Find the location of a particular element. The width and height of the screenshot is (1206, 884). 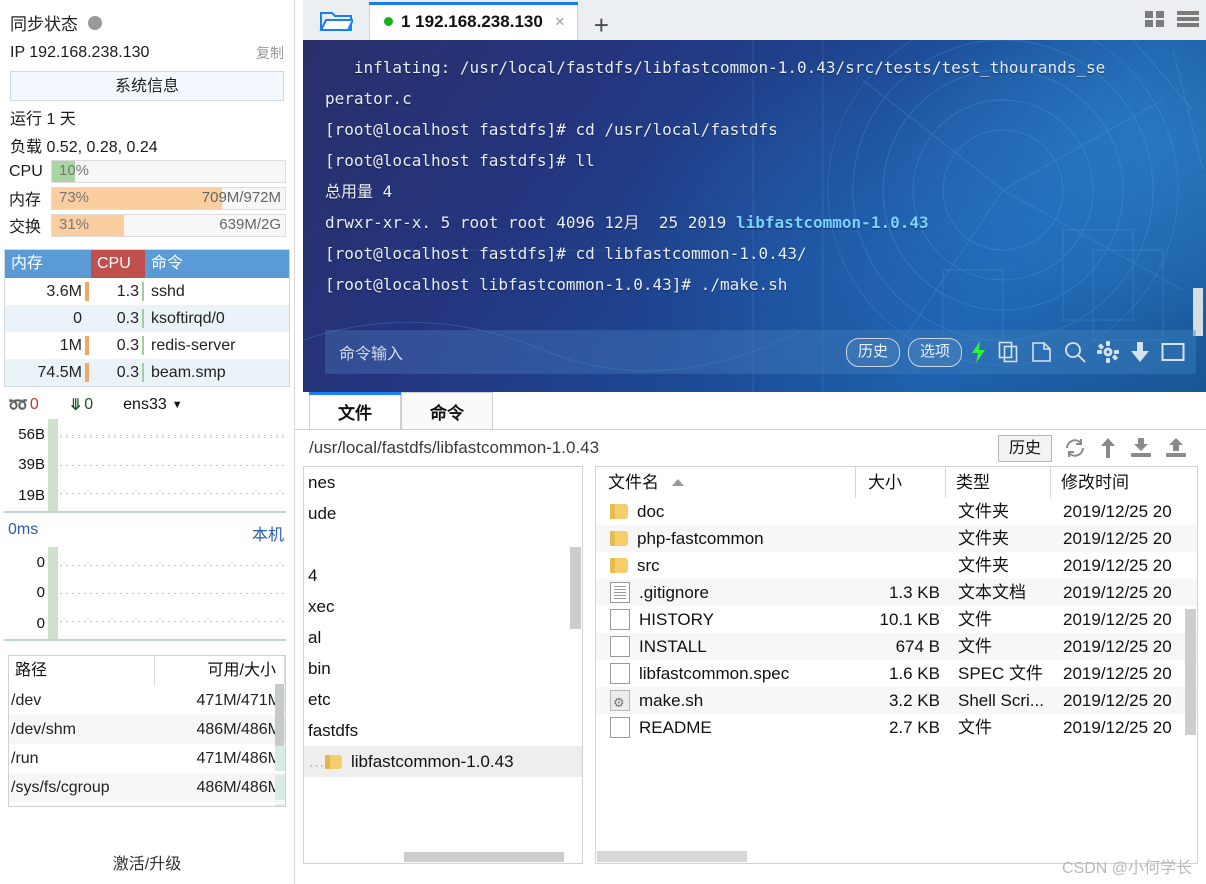

tree-vertical-scrollbar is located at coordinates (575, 588).